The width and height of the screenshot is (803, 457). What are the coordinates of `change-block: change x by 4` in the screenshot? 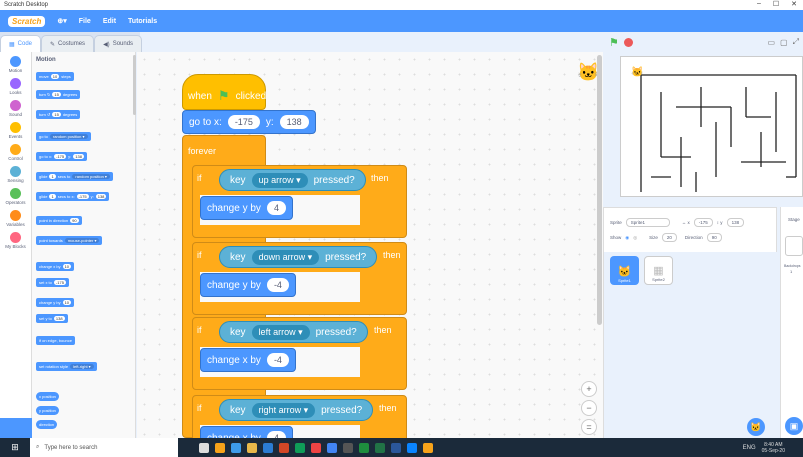 It's located at (246, 432).